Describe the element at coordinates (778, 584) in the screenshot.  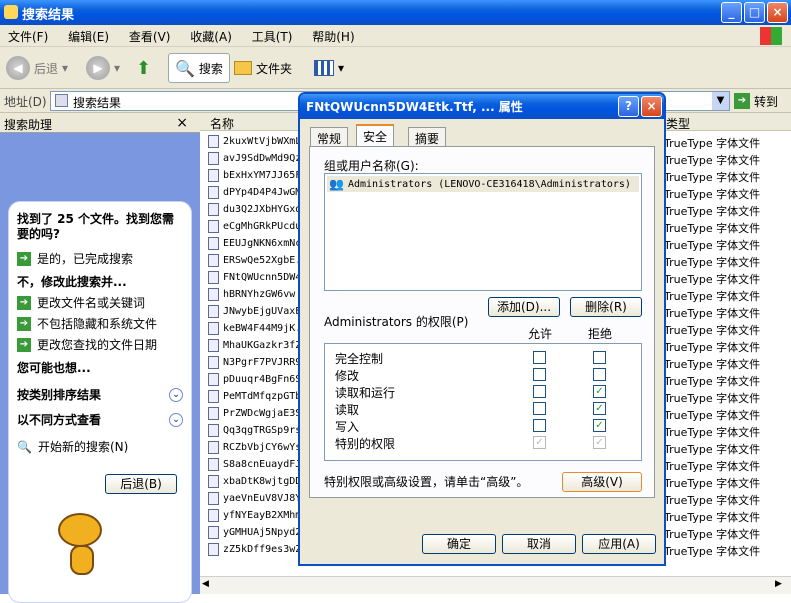
I see `scroll-right-icon: ▶` at that location.